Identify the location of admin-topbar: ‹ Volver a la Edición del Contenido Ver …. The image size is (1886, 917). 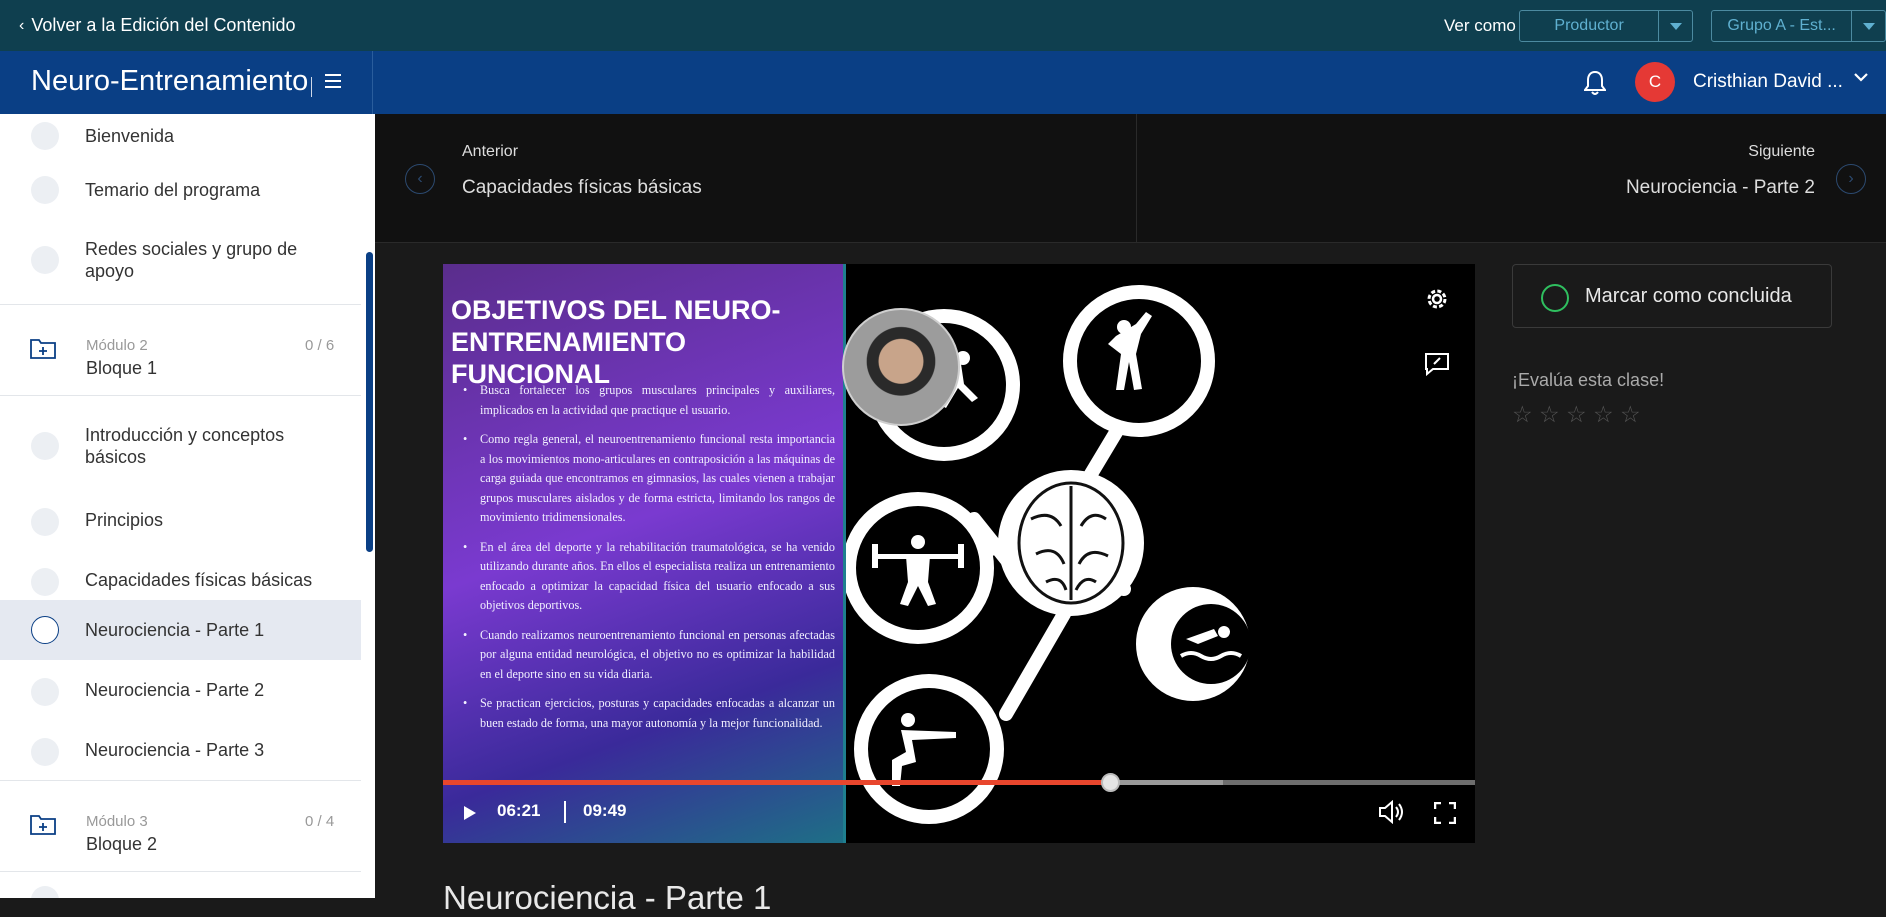
(943, 25).